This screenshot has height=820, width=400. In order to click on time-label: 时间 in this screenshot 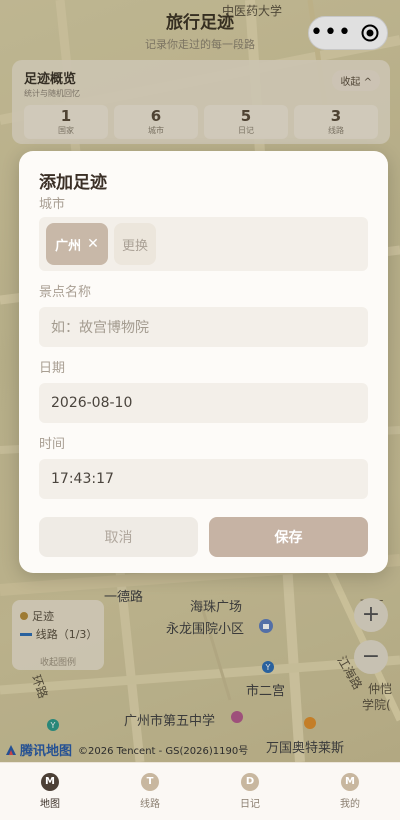, I will do `click(52, 444)`.